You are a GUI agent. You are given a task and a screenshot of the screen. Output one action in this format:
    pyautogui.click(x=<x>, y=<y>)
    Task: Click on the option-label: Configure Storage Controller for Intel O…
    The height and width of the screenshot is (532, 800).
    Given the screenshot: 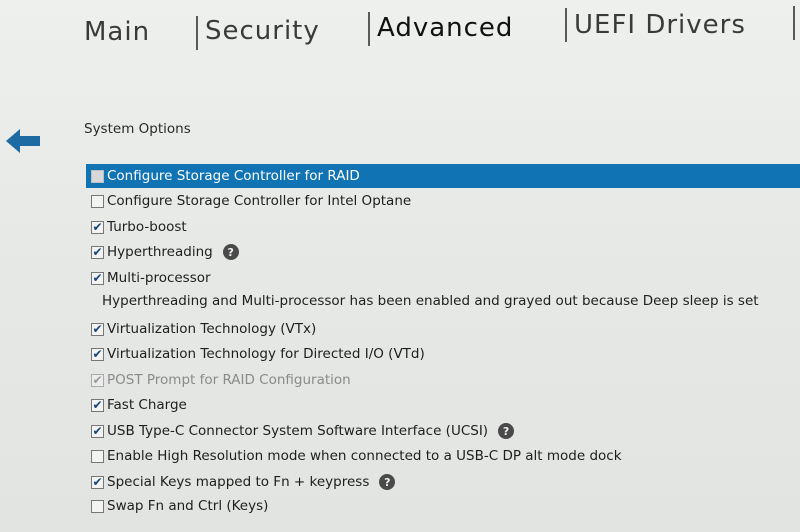 What is the action you would take?
    pyautogui.click(x=259, y=201)
    